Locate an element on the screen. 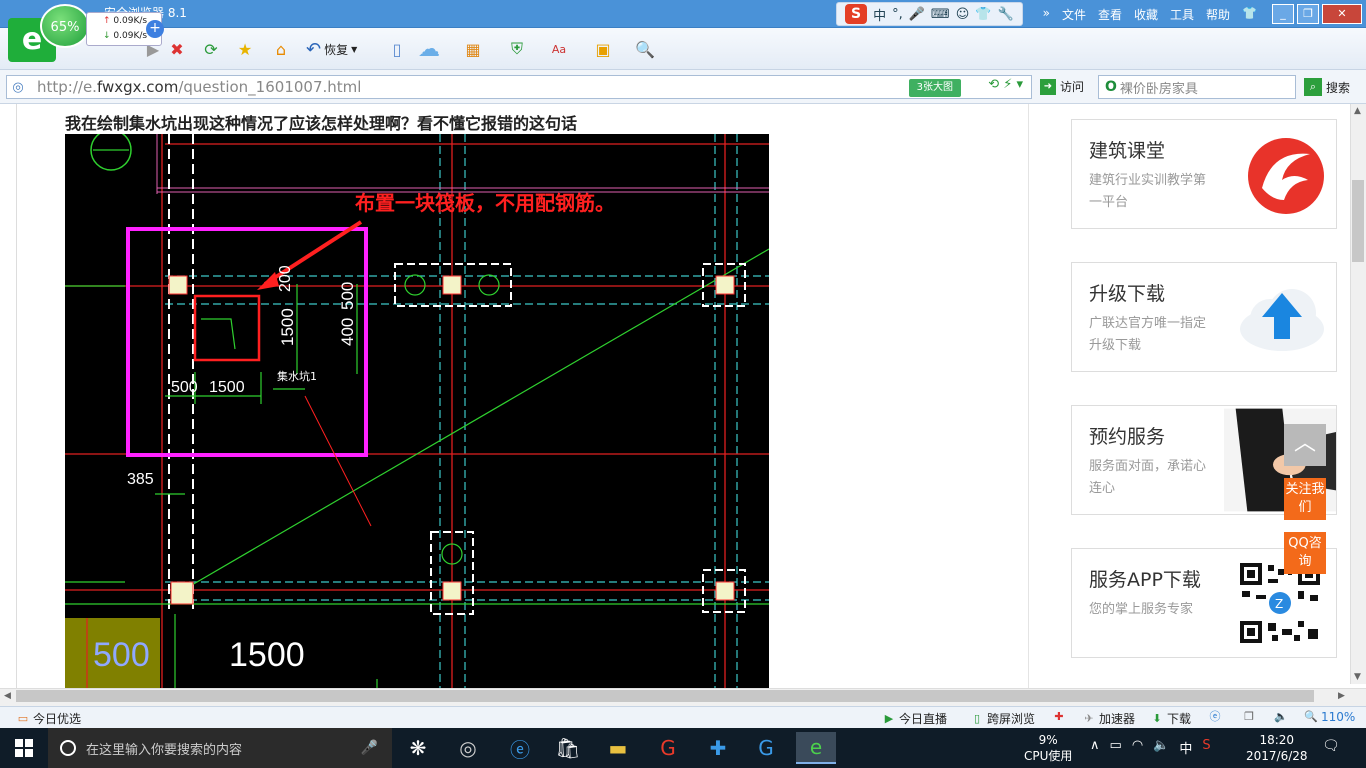  card-title: 升级下载 is located at coordinates (1127, 294).